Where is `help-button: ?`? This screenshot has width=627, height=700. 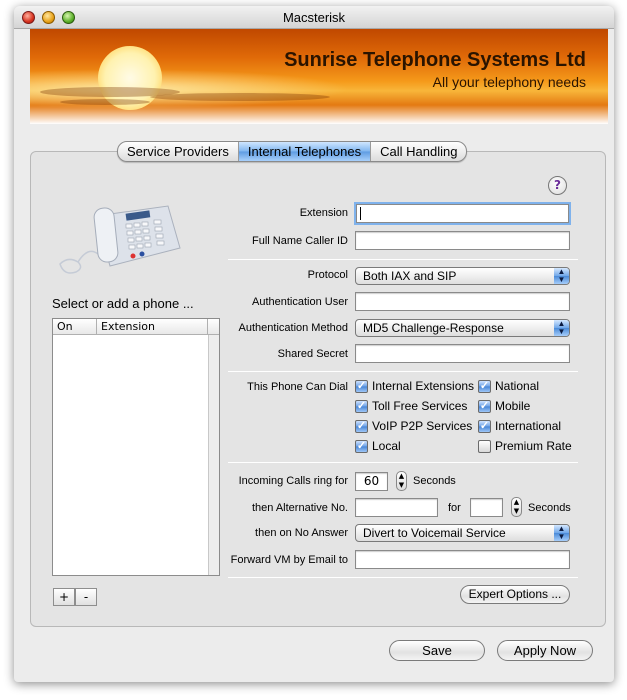
help-button: ? is located at coordinates (557, 185).